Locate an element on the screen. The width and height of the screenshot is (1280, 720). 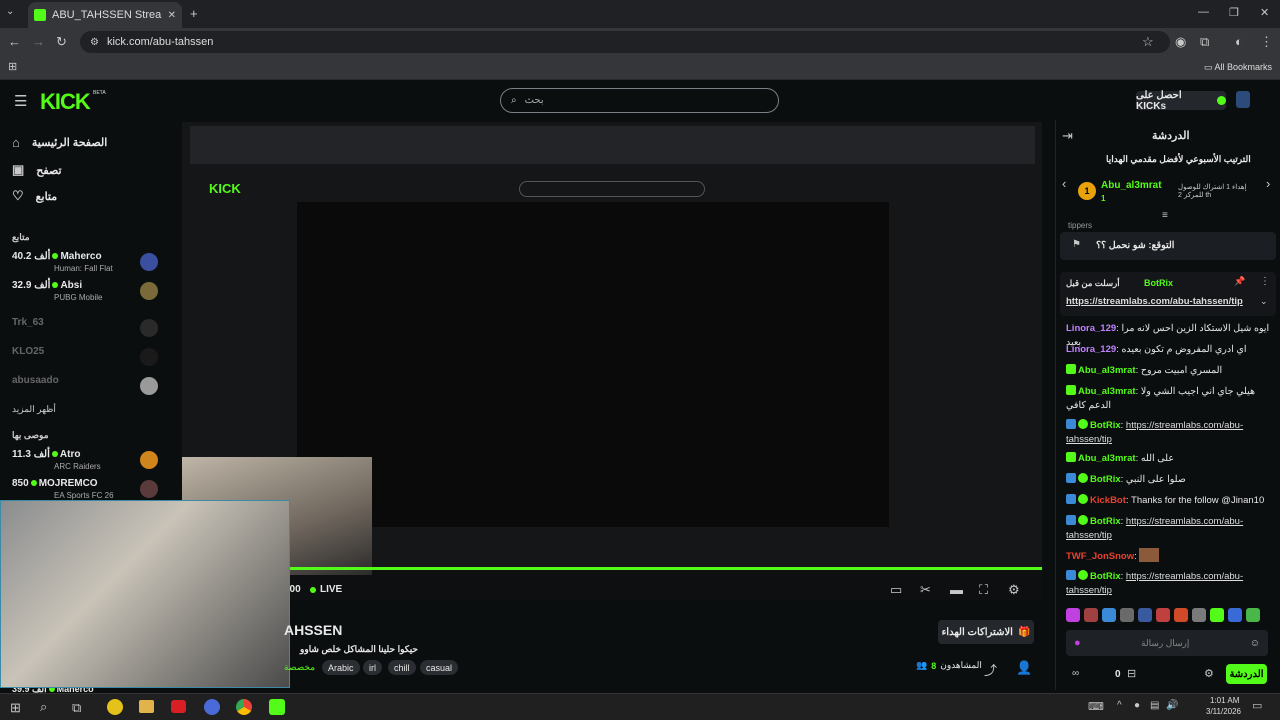
browser-tabbar: ⌄ ABU_TAHSSEN Stream - Watch ✕ + — ❐ ✕ is located at coordinates (640, 14).